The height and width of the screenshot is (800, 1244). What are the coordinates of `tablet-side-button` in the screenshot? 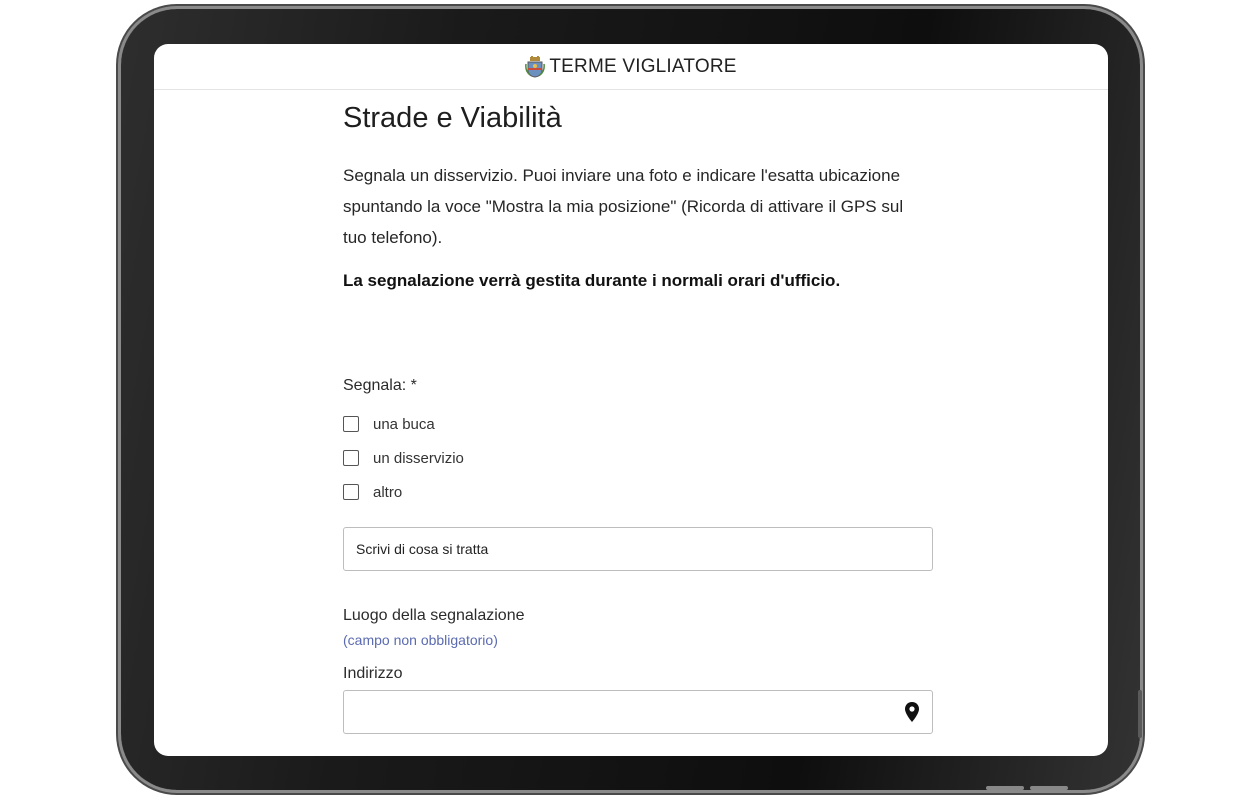 It's located at (1140, 714).